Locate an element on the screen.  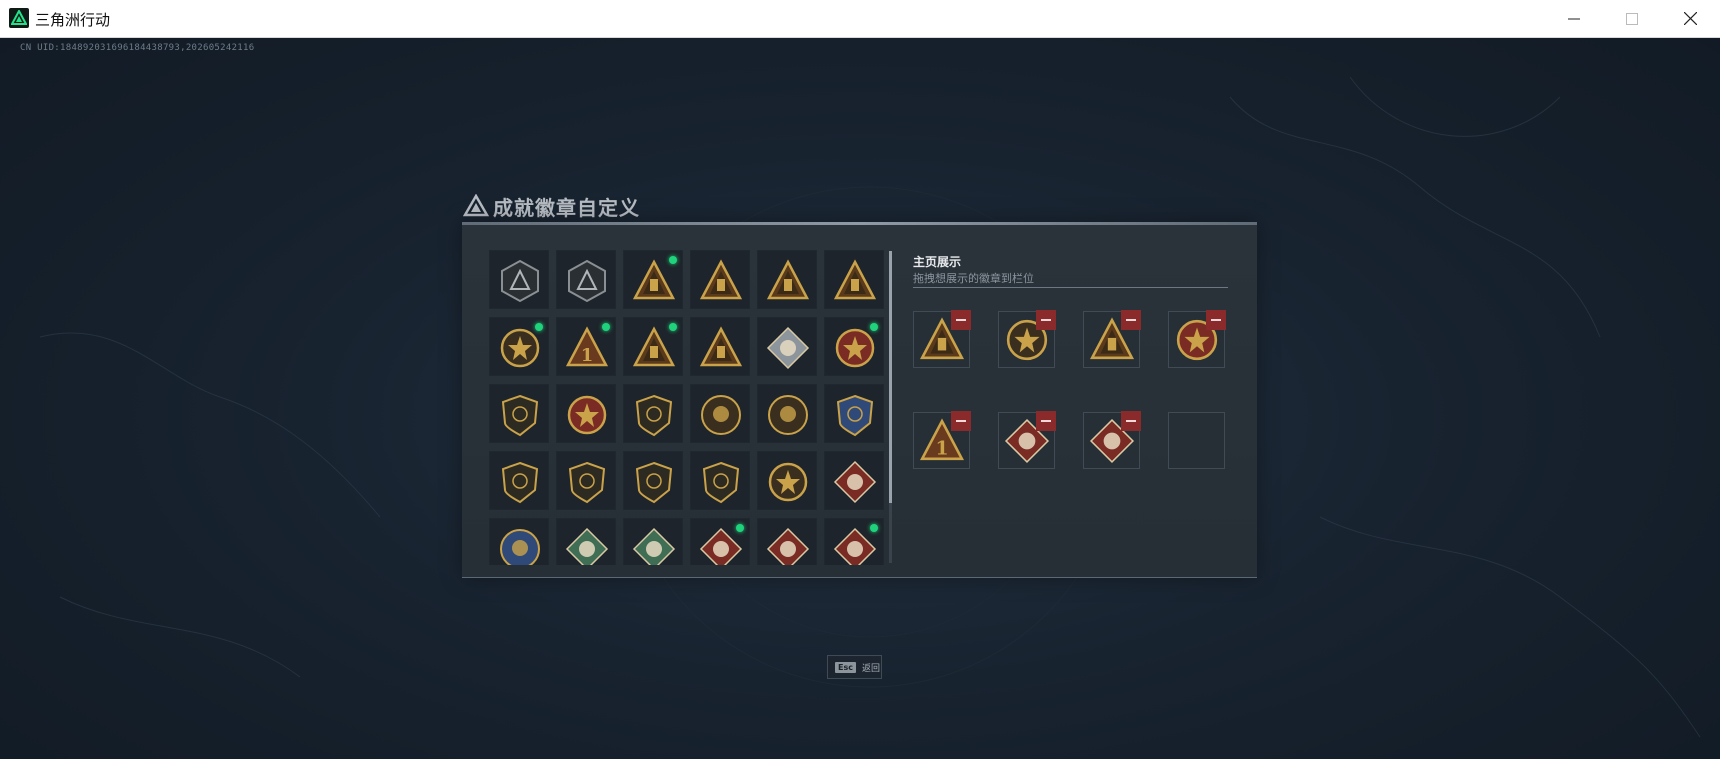
gold-city-triangle-badge-icon is located at coordinates (721, 346).